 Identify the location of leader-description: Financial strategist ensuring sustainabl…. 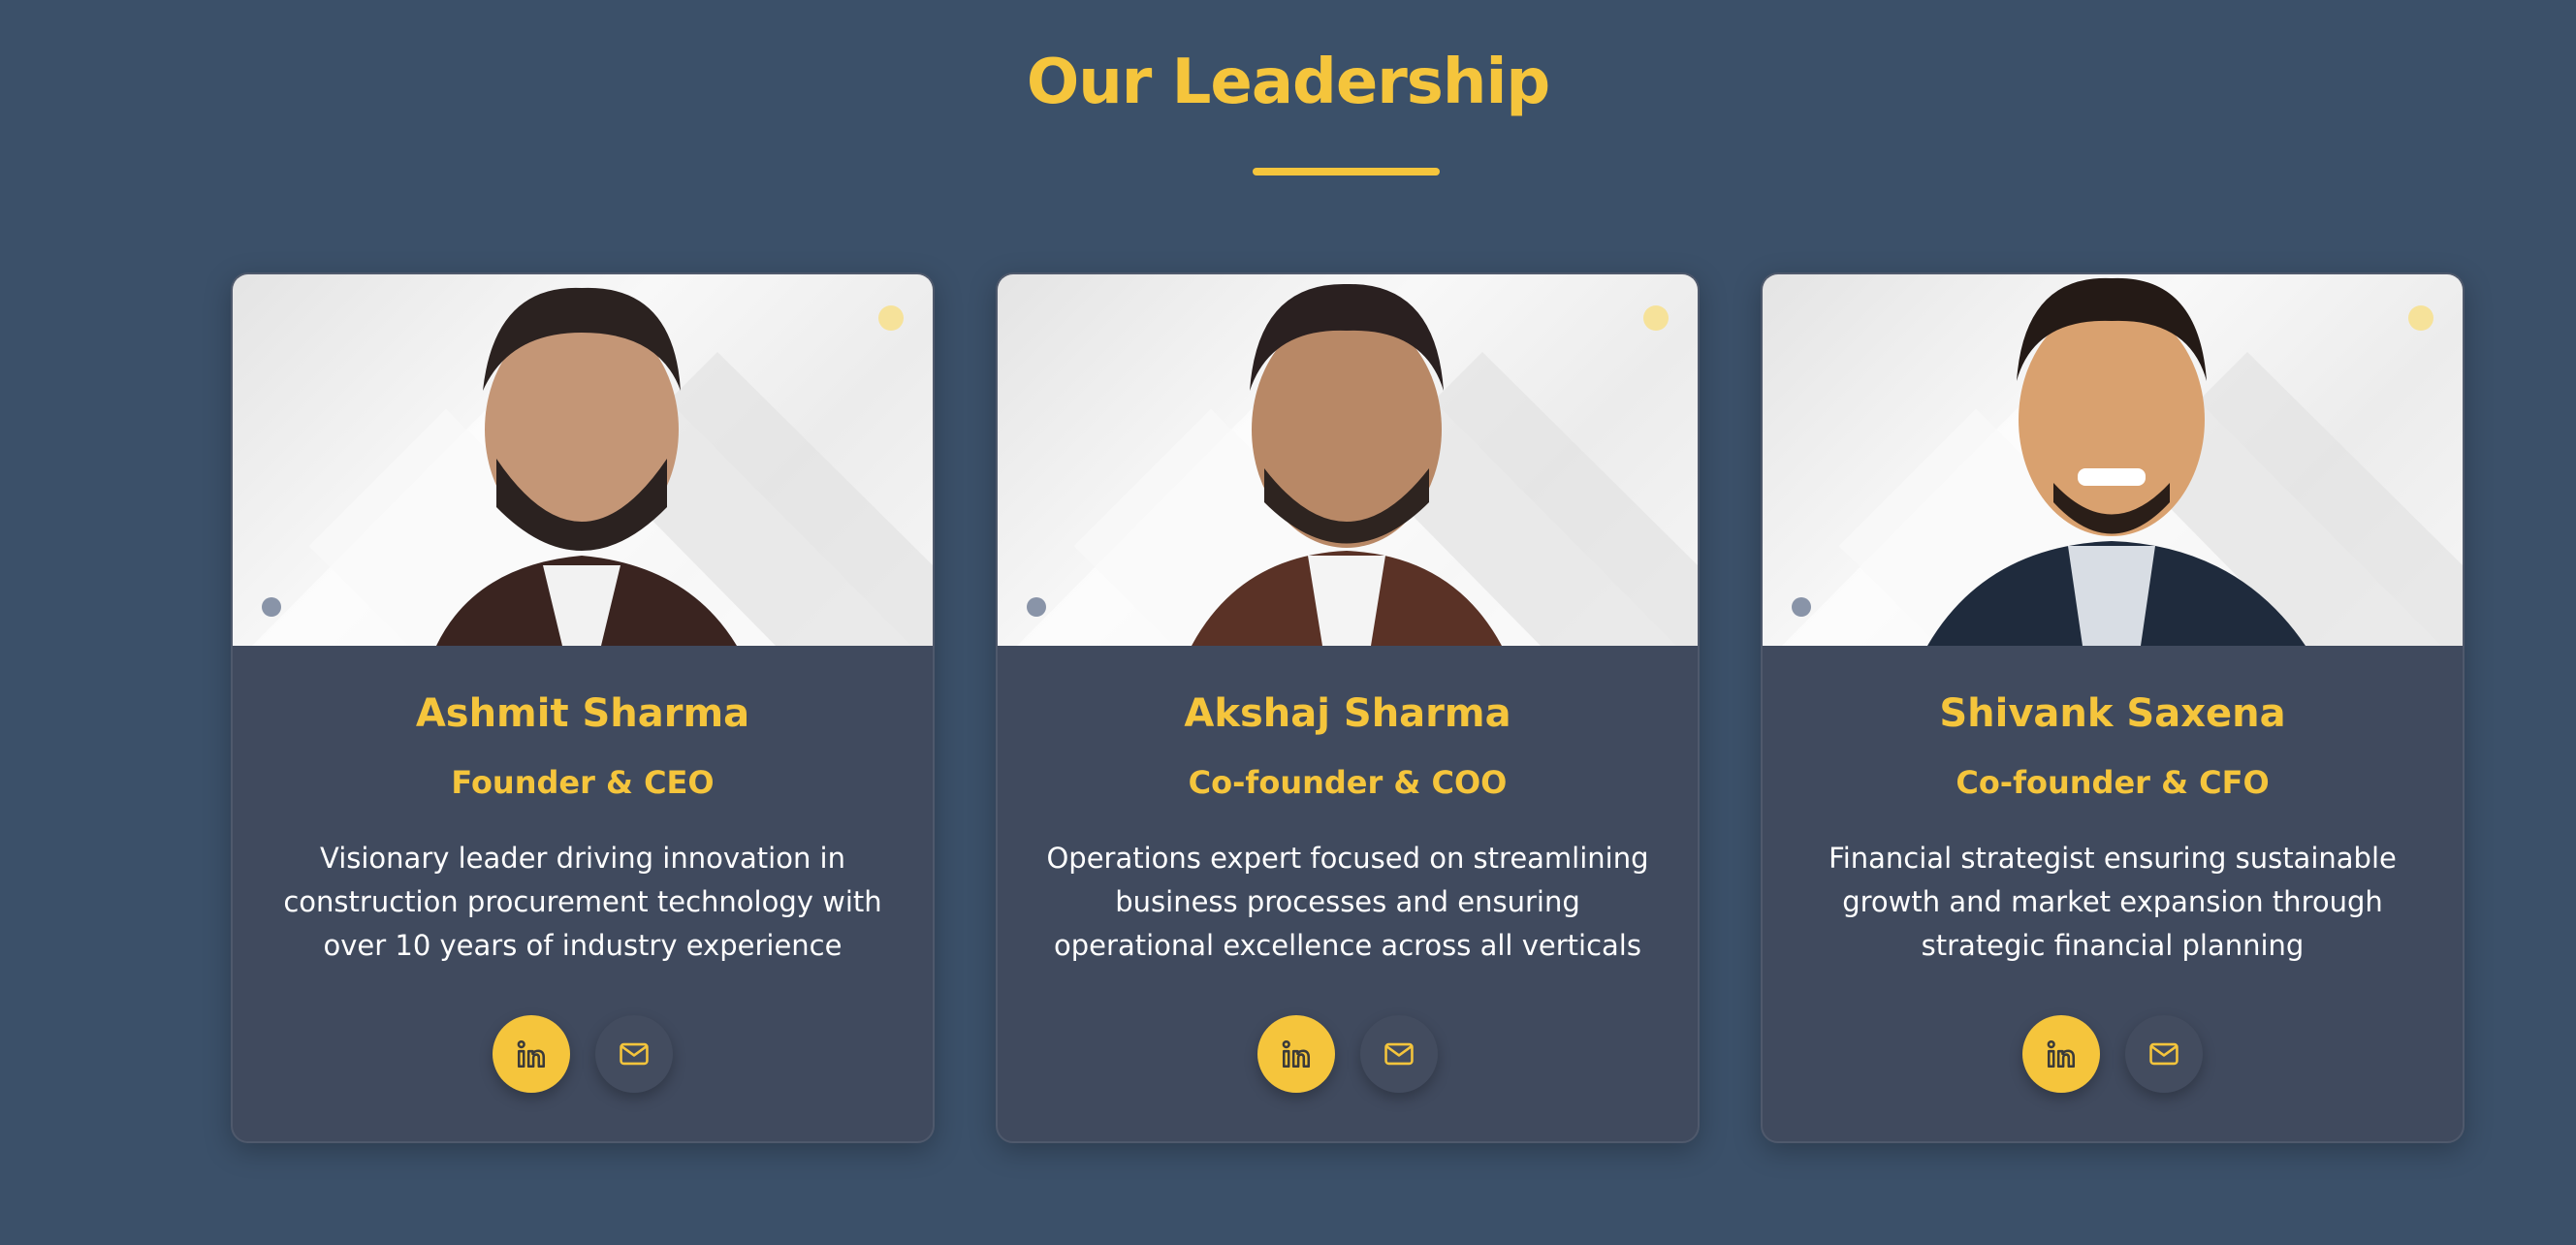
(2113, 902).